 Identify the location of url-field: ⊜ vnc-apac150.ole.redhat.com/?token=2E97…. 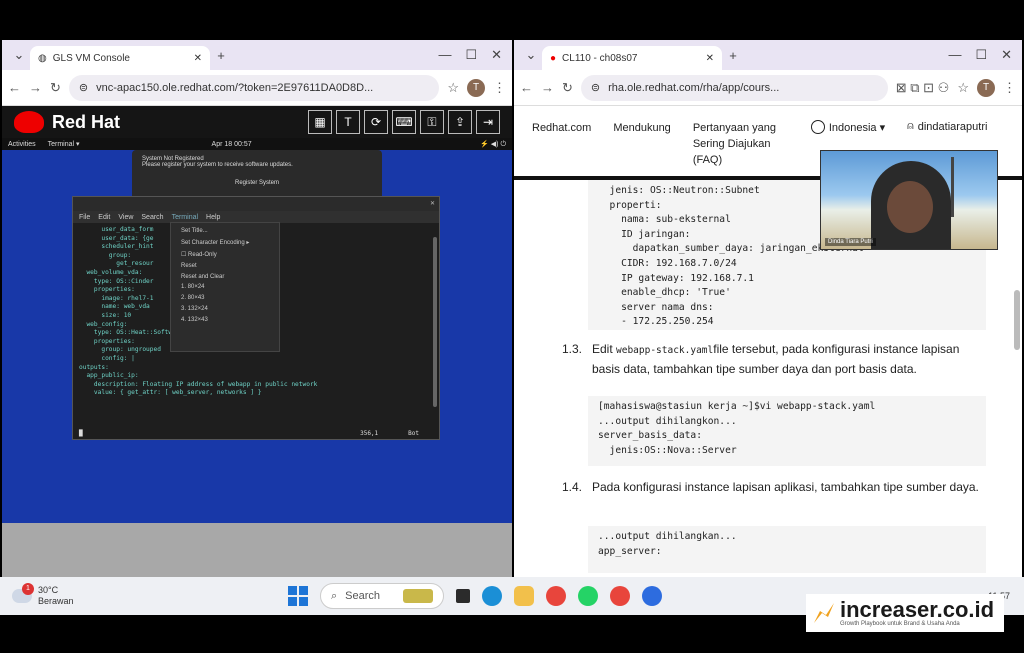
(254, 87).